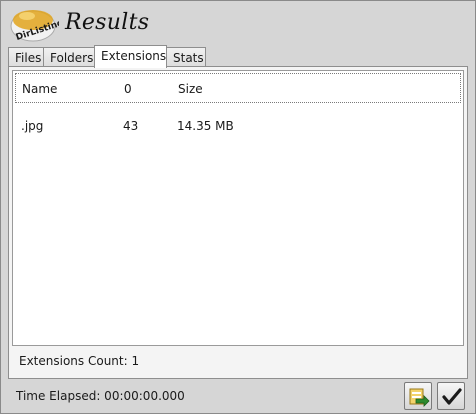 The width and height of the screenshot is (476, 414). What do you see at coordinates (100, 396) in the screenshot?
I see `time-elapsed: Time Elapsed: 00:00:00.000` at bounding box center [100, 396].